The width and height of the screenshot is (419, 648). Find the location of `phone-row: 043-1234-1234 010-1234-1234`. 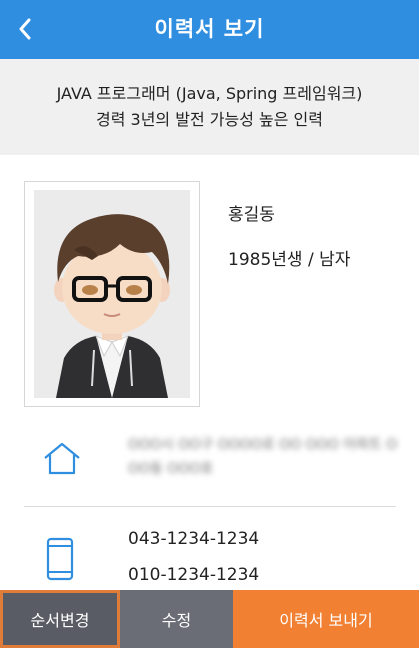

phone-row: 043-1234-1234 010-1234-1234 is located at coordinates (209, 548).